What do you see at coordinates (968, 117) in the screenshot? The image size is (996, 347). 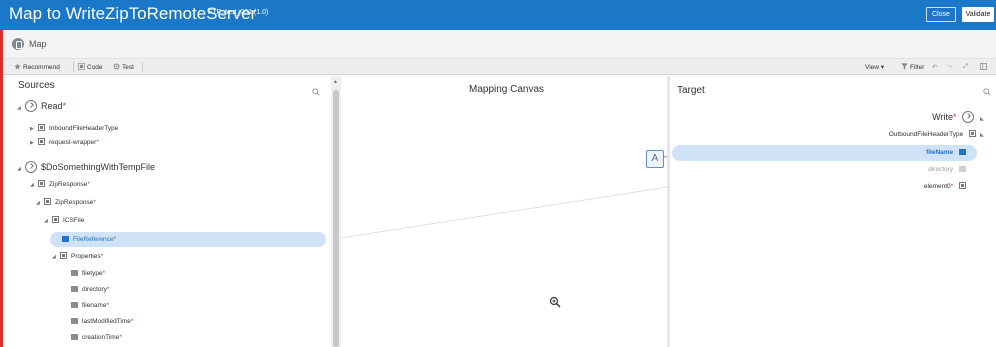 I see `write-endpoint-icon` at bounding box center [968, 117].